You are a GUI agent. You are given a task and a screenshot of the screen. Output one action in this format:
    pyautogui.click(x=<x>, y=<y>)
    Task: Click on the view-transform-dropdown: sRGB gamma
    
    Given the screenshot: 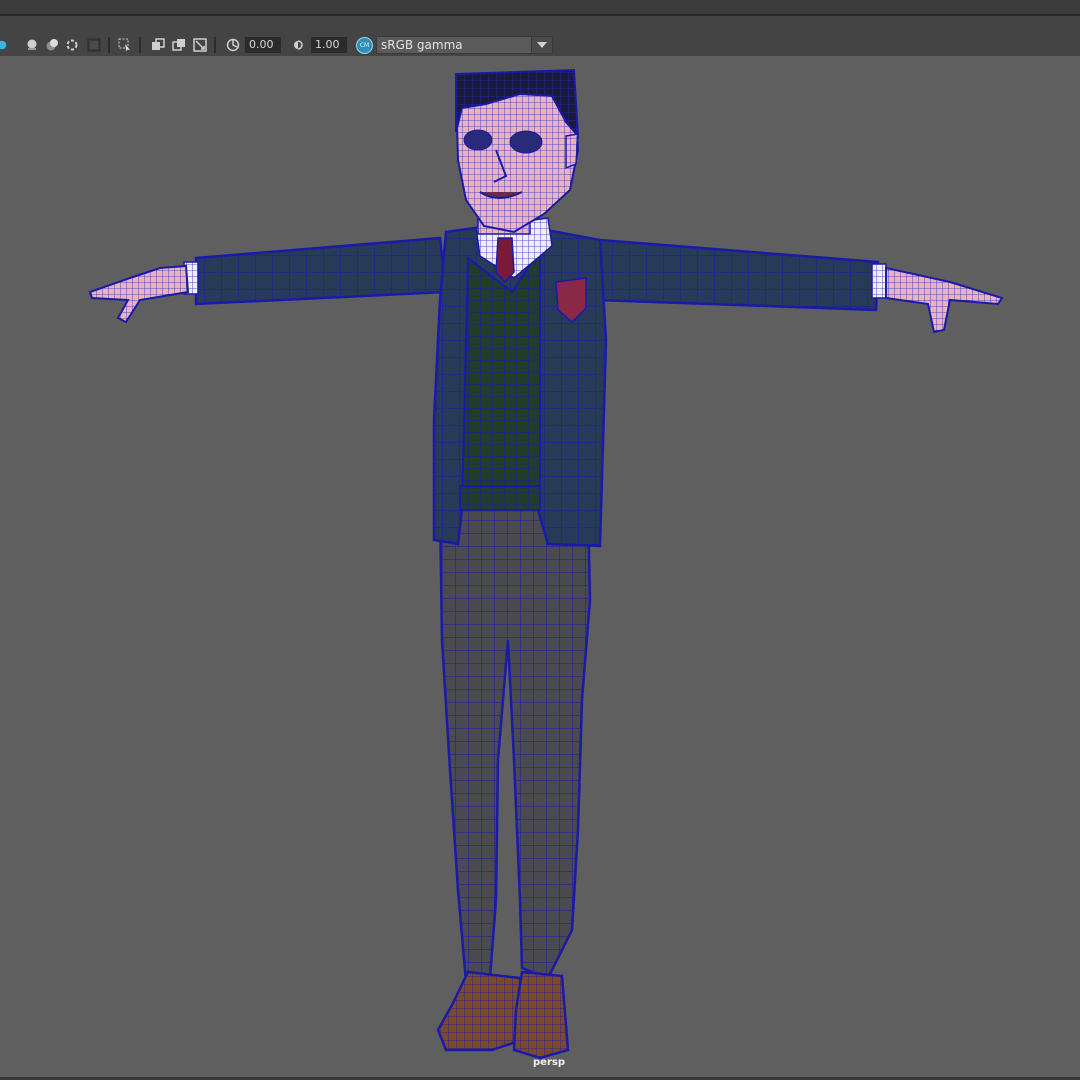 What is the action you would take?
    pyautogui.click(x=464, y=45)
    